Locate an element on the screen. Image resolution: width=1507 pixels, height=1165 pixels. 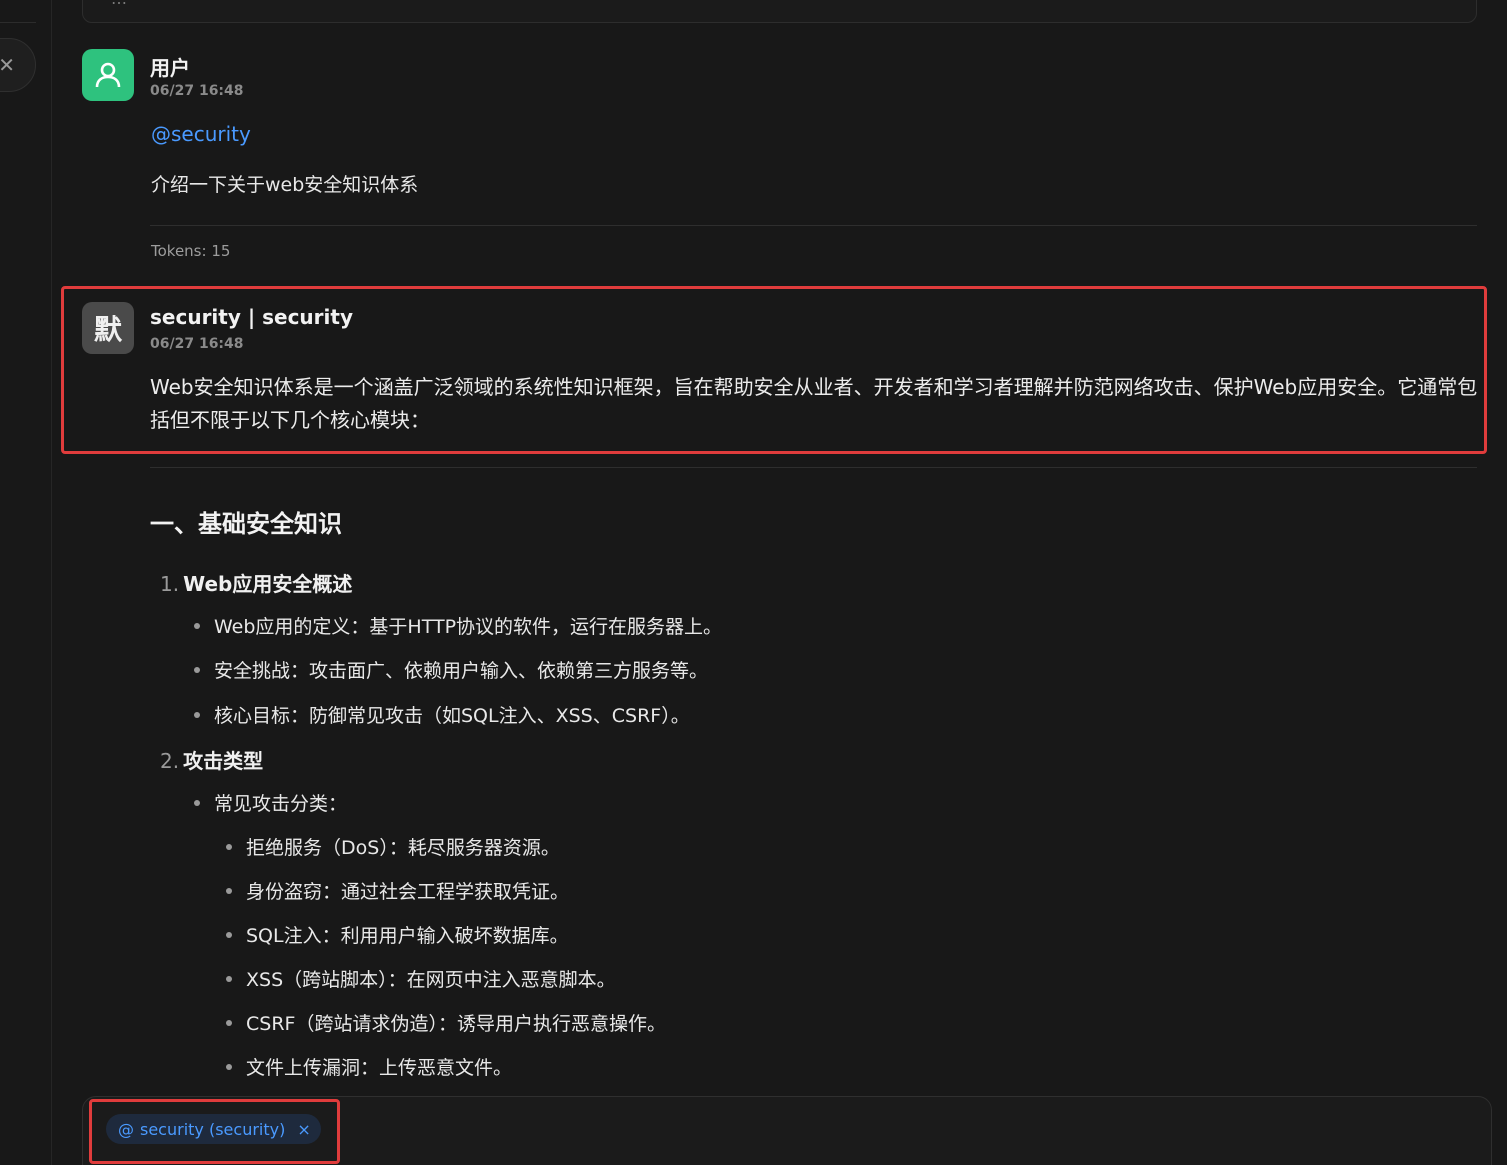
mention-link: @security is located at coordinates (201, 134).